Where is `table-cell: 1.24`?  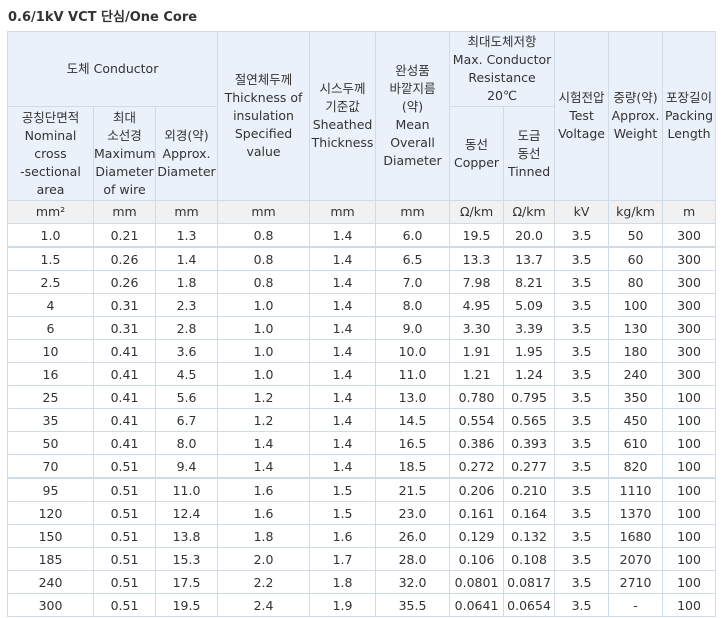
table-cell: 1.24 is located at coordinates (529, 374).